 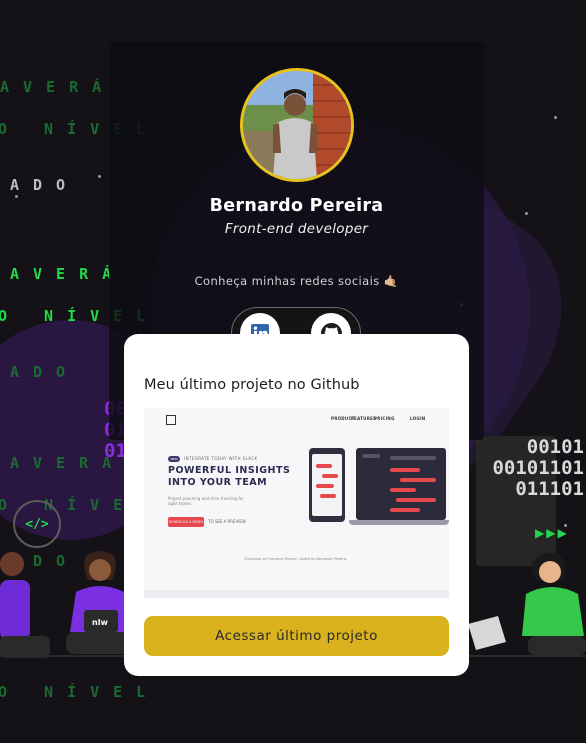 What do you see at coordinates (186, 522) in the screenshot?
I see `preview-primary-button: SCHEDULE A DEMO` at bounding box center [186, 522].